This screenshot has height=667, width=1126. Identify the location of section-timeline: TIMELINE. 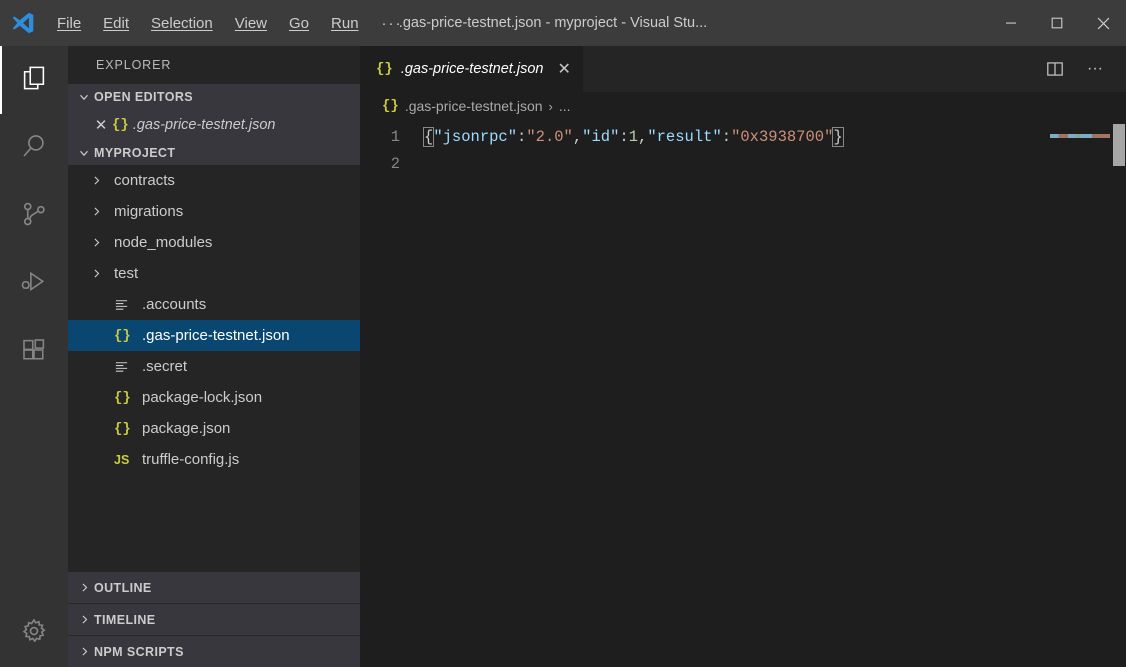
(214, 619).